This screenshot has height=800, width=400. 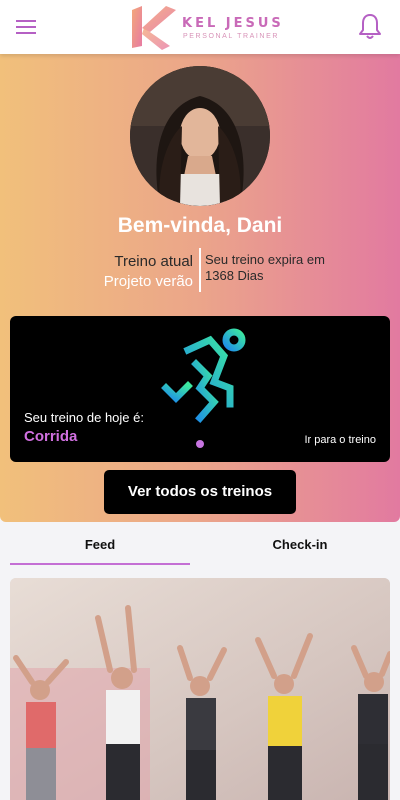 I want to click on bell-icon, so click(x=370, y=26).